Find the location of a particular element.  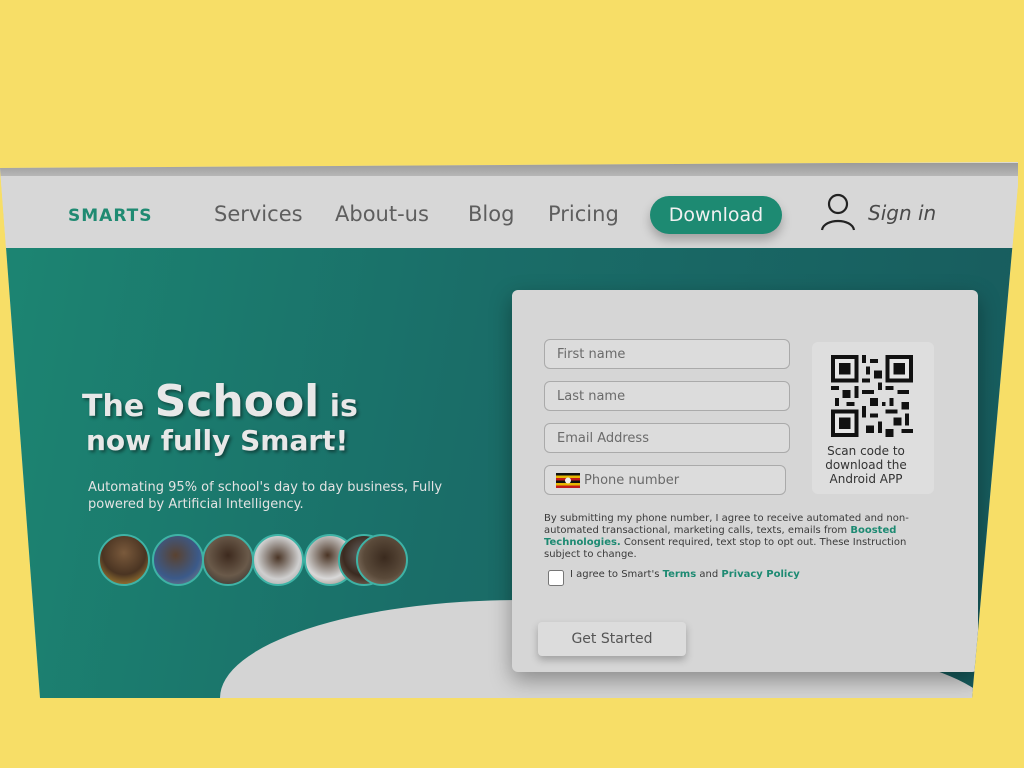

qr-caption: Scan code to download the Android APP is located at coordinates (866, 465).